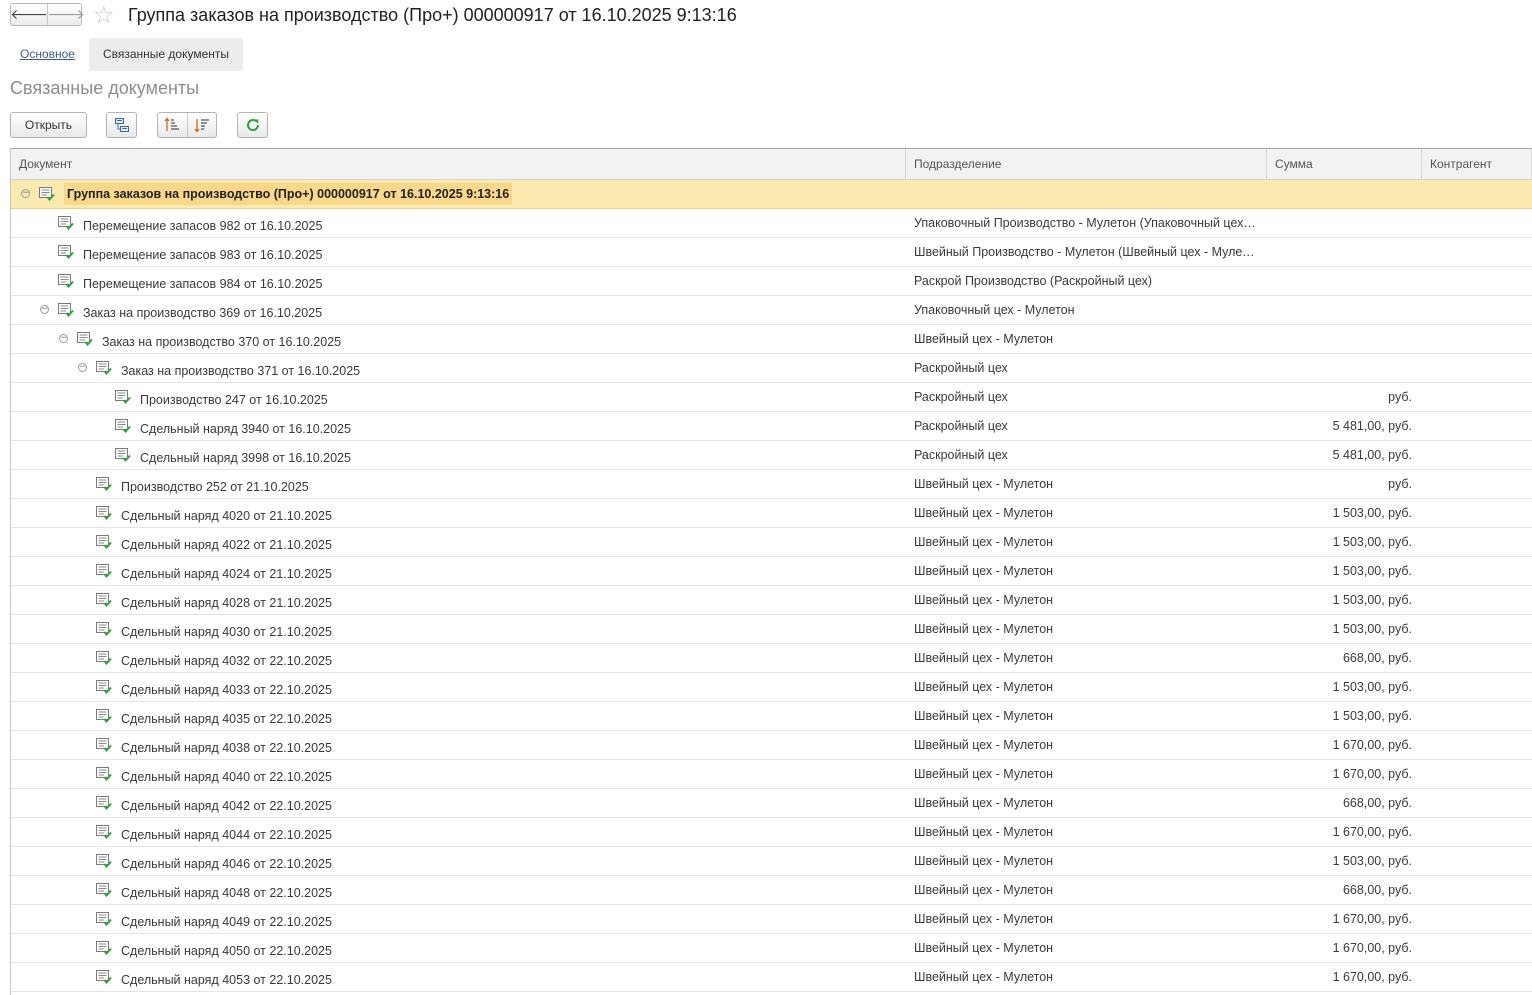 The image size is (1532, 995). What do you see at coordinates (226, 833) in the screenshot?
I see `document-link: Сдельный наряд 4044 от 22.10.2025` at bounding box center [226, 833].